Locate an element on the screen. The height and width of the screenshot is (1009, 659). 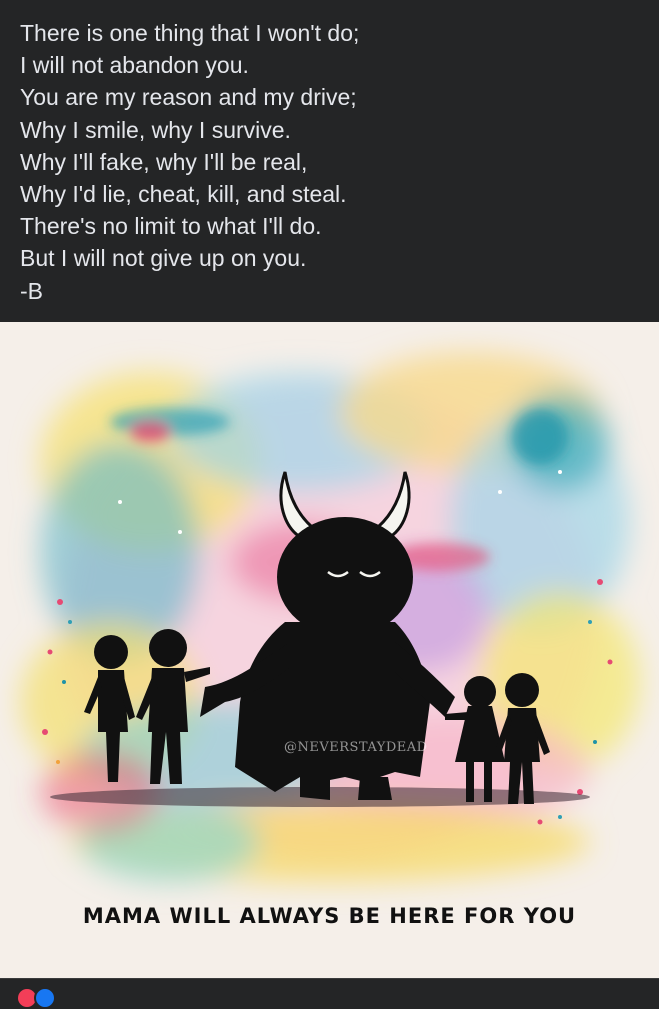
post-signature: -B is located at coordinates (31, 290).